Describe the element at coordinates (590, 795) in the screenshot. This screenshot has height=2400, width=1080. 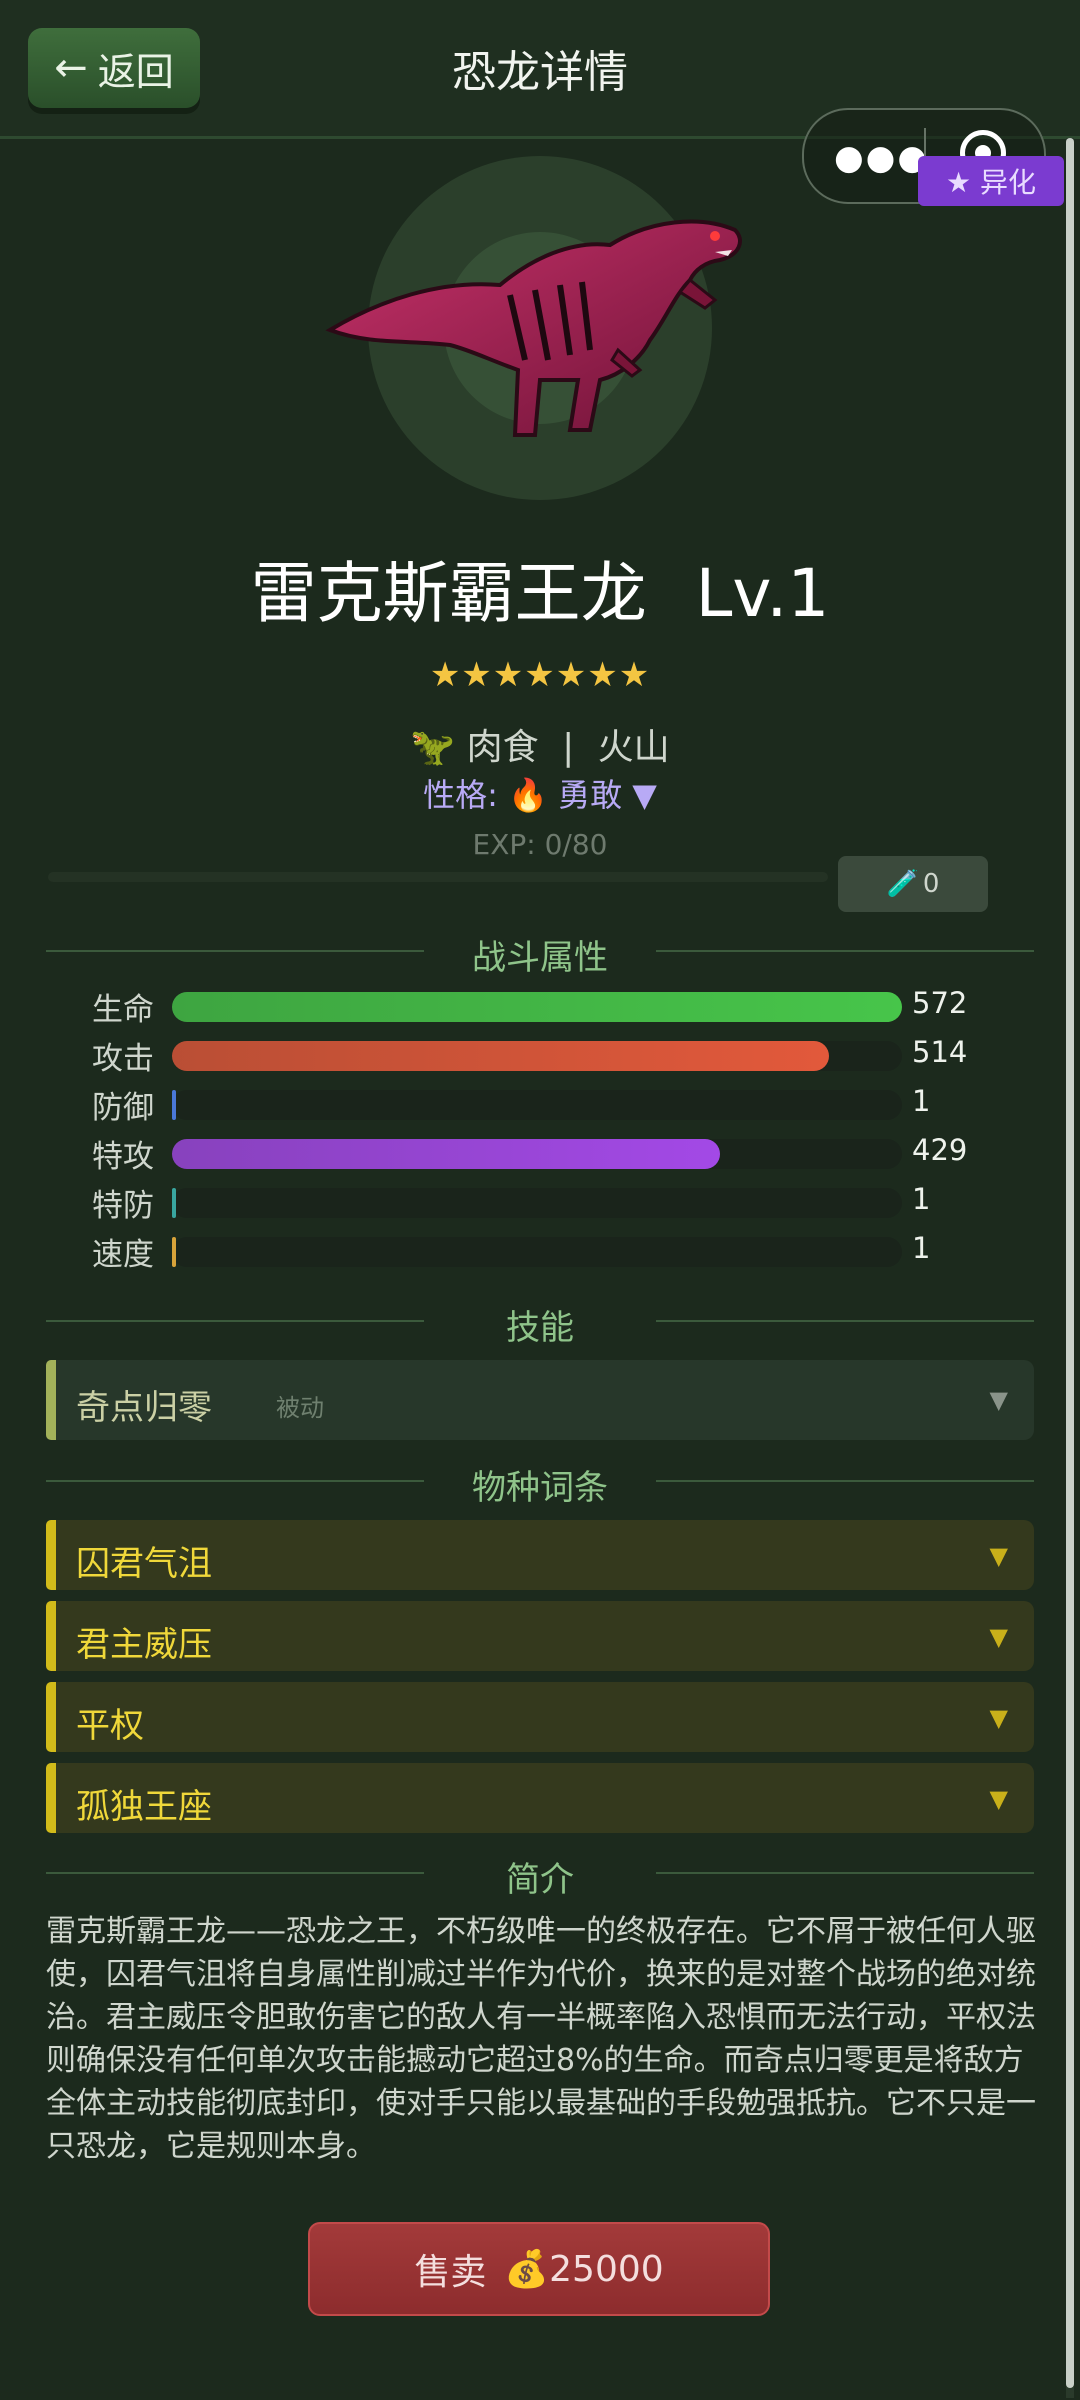
I see `nature-value: 勇敢` at that location.